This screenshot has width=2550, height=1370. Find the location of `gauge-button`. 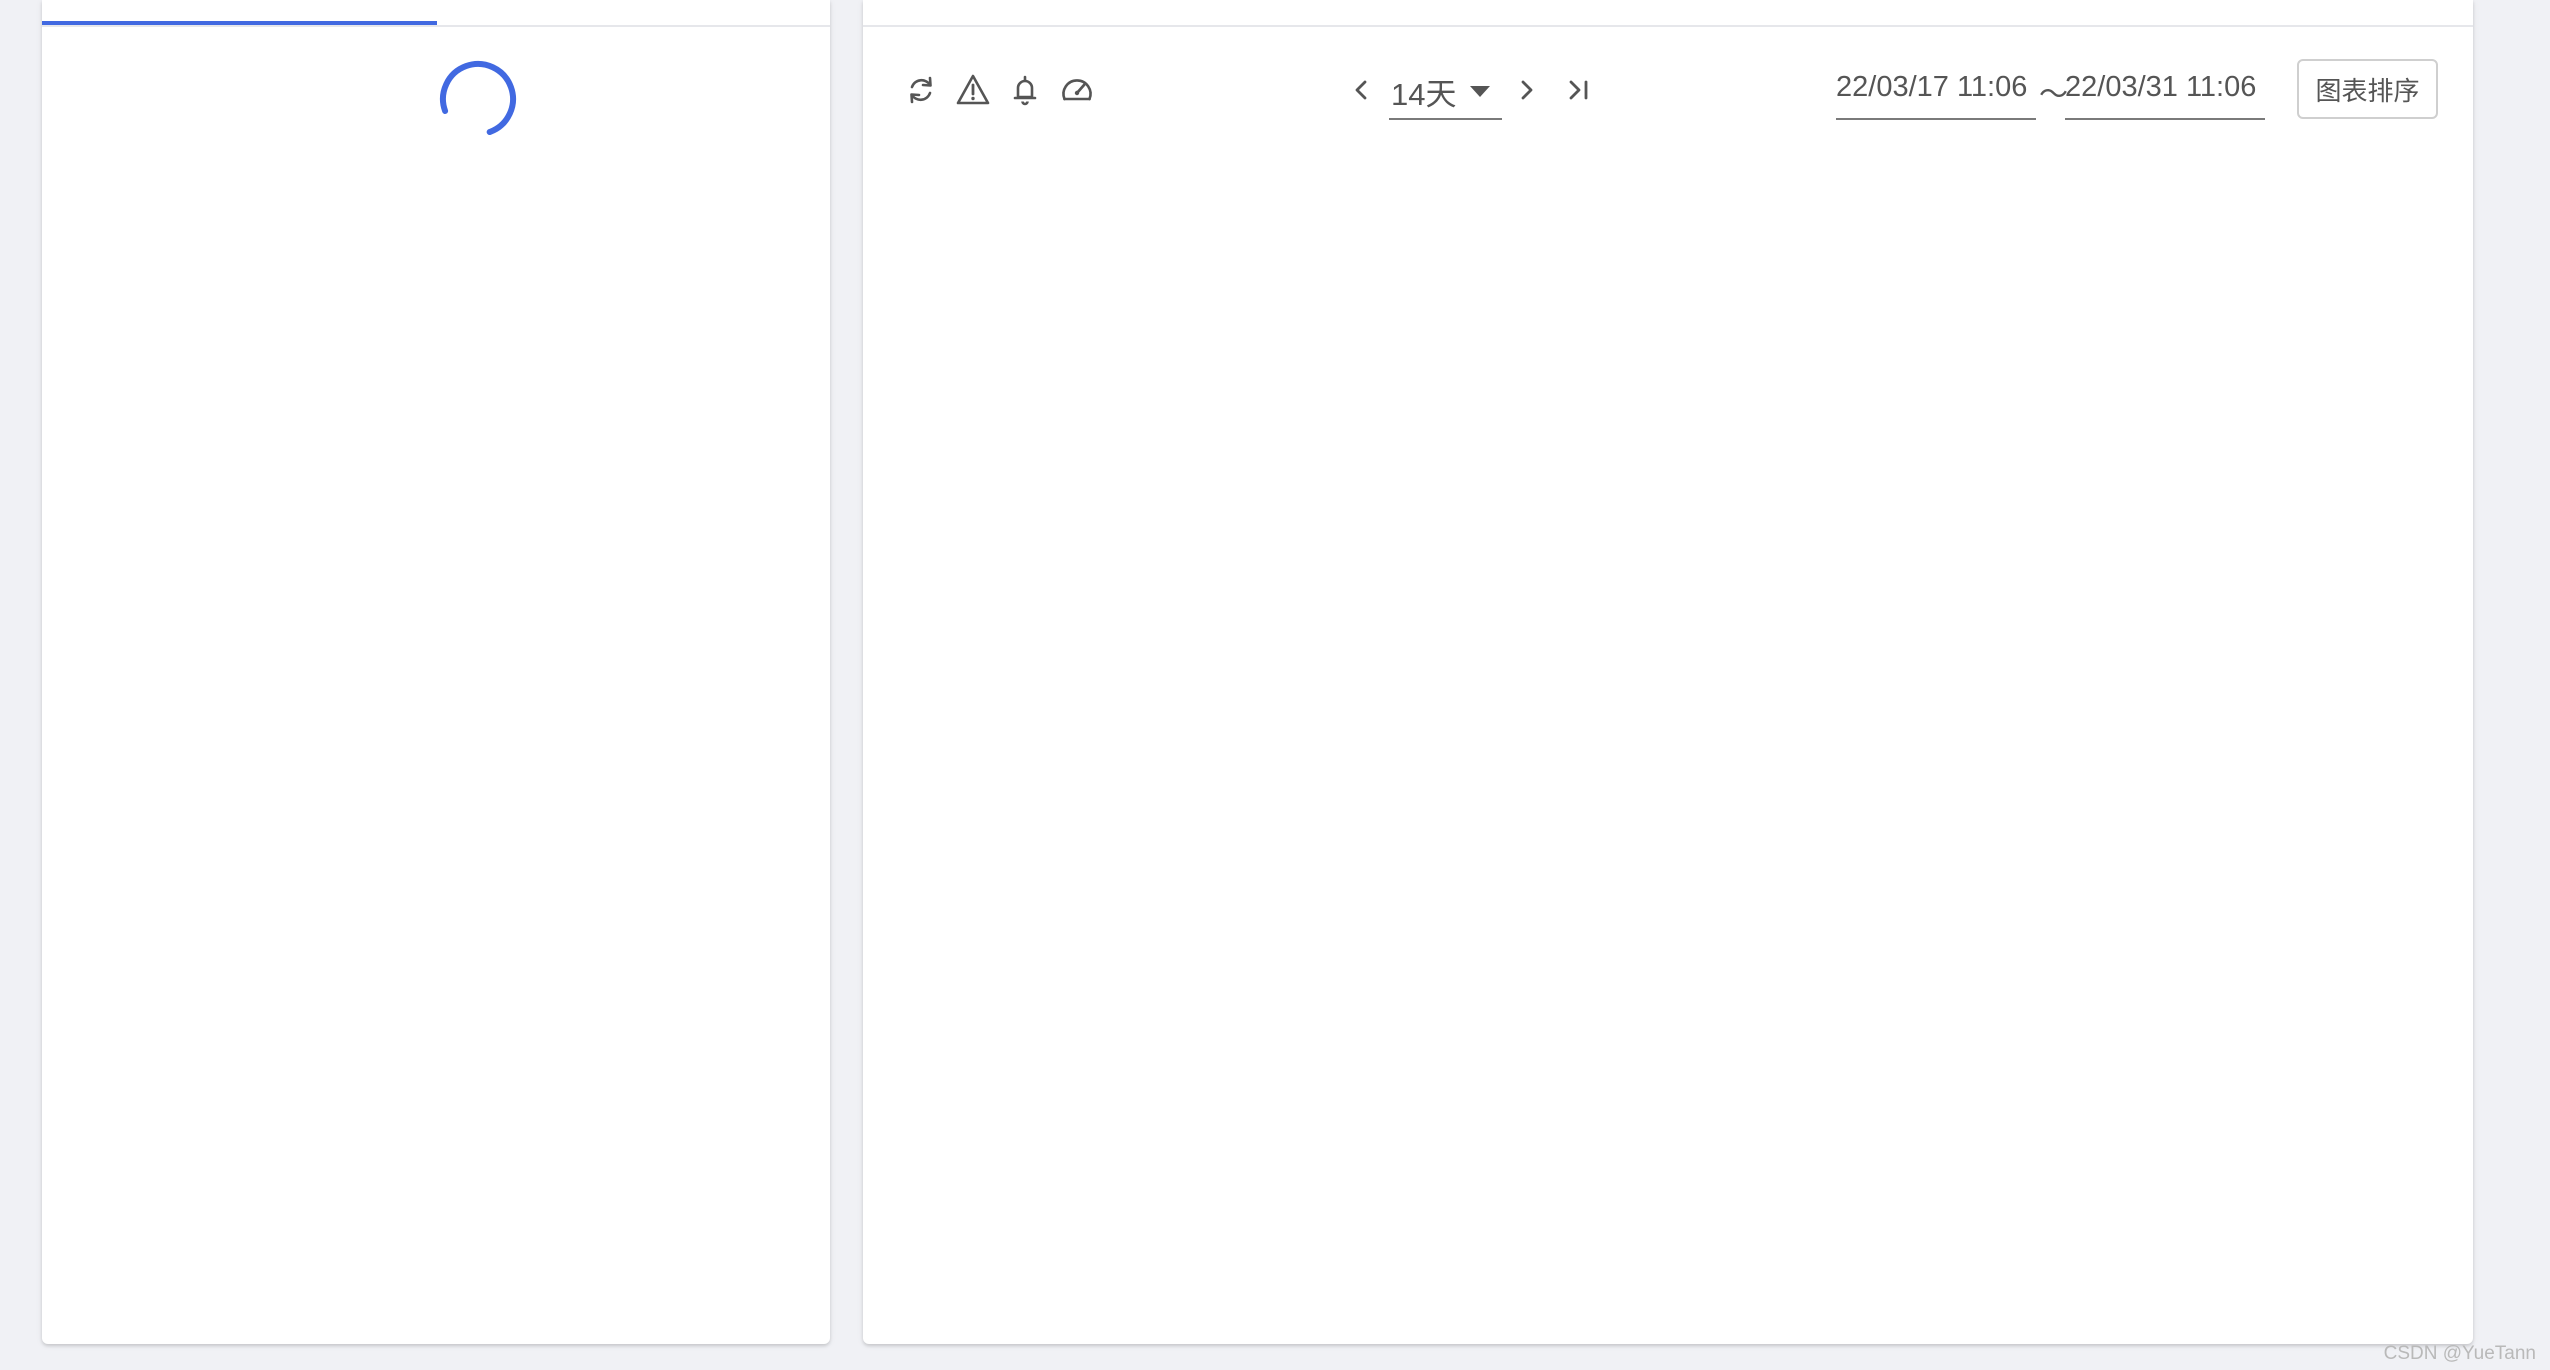

gauge-button is located at coordinates (1077, 90).